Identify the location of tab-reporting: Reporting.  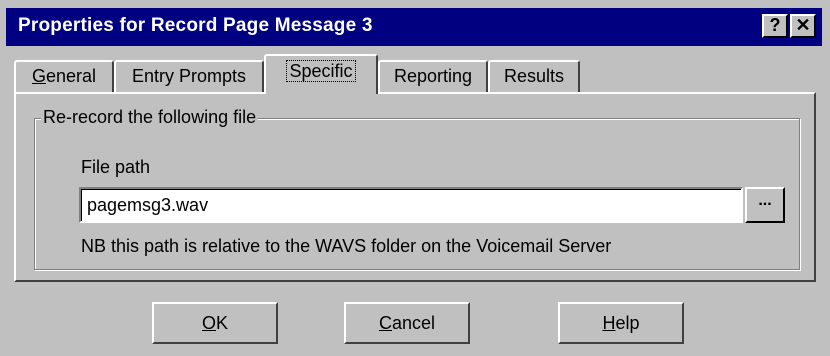
(433, 76).